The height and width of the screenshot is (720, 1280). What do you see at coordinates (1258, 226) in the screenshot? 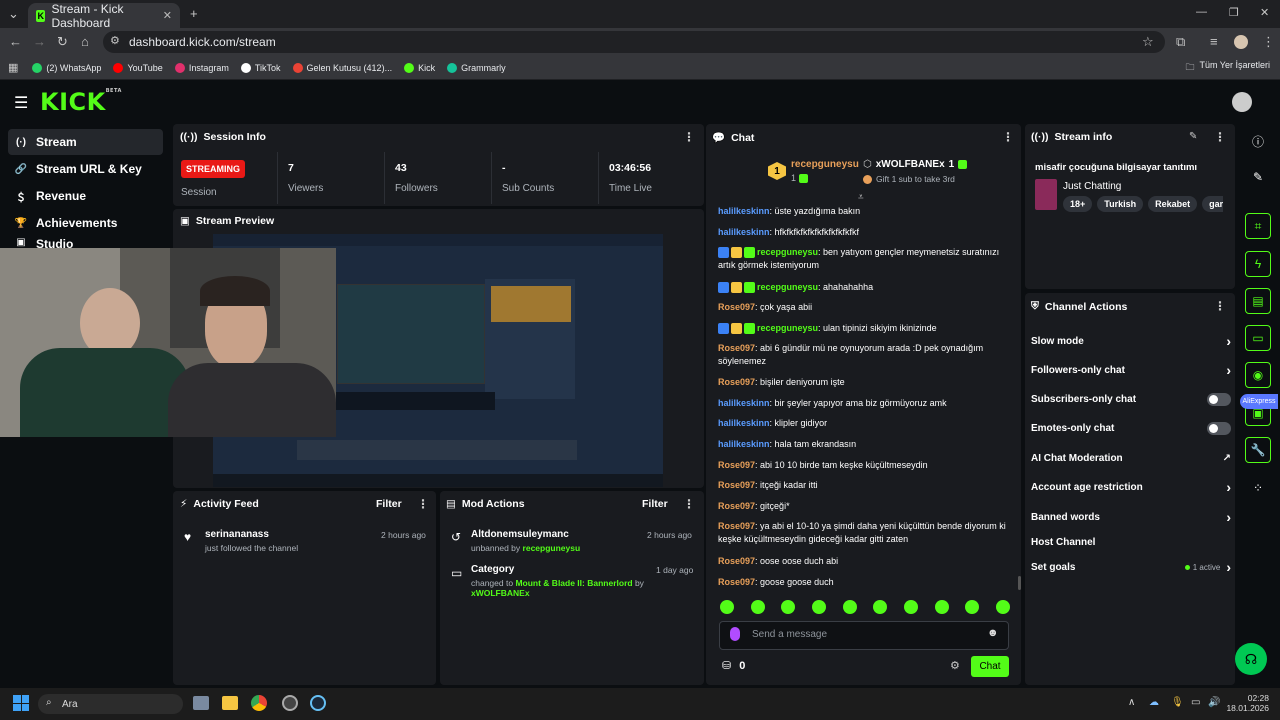
I see `crop-icon: ⌗` at bounding box center [1258, 226].